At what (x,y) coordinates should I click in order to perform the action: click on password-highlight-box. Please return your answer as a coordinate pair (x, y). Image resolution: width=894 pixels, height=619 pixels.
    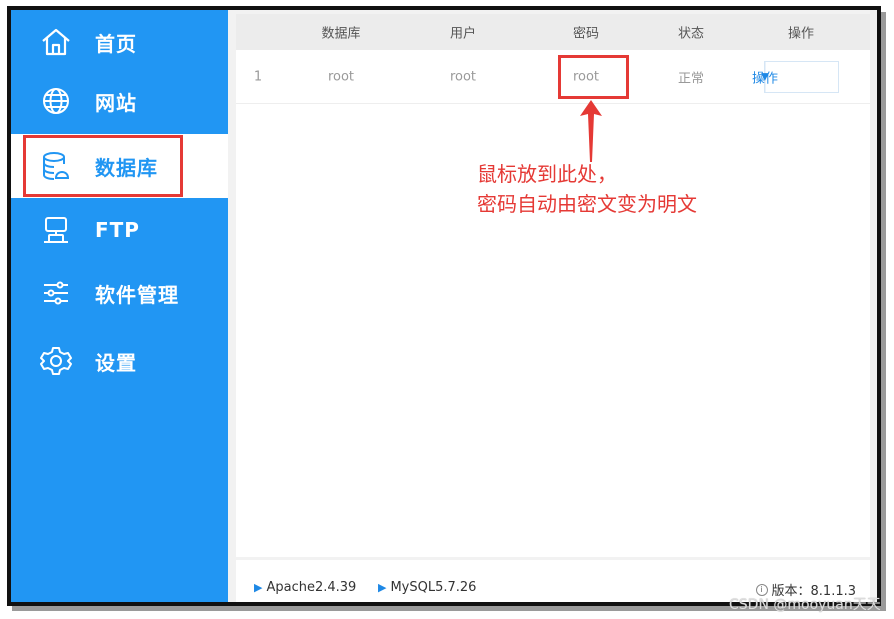
    Looking at the image, I should click on (593, 77).